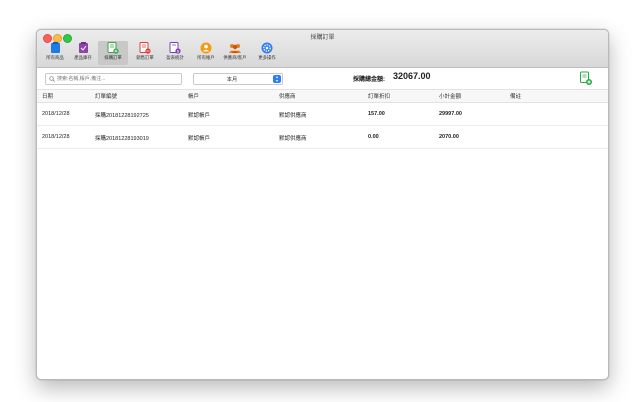 This screenshot has height=402, width=643. What do you see at coordinates (47, 96) in the screenshot?
I see `column-header-date: 日期` at bounding box center [47, 96].